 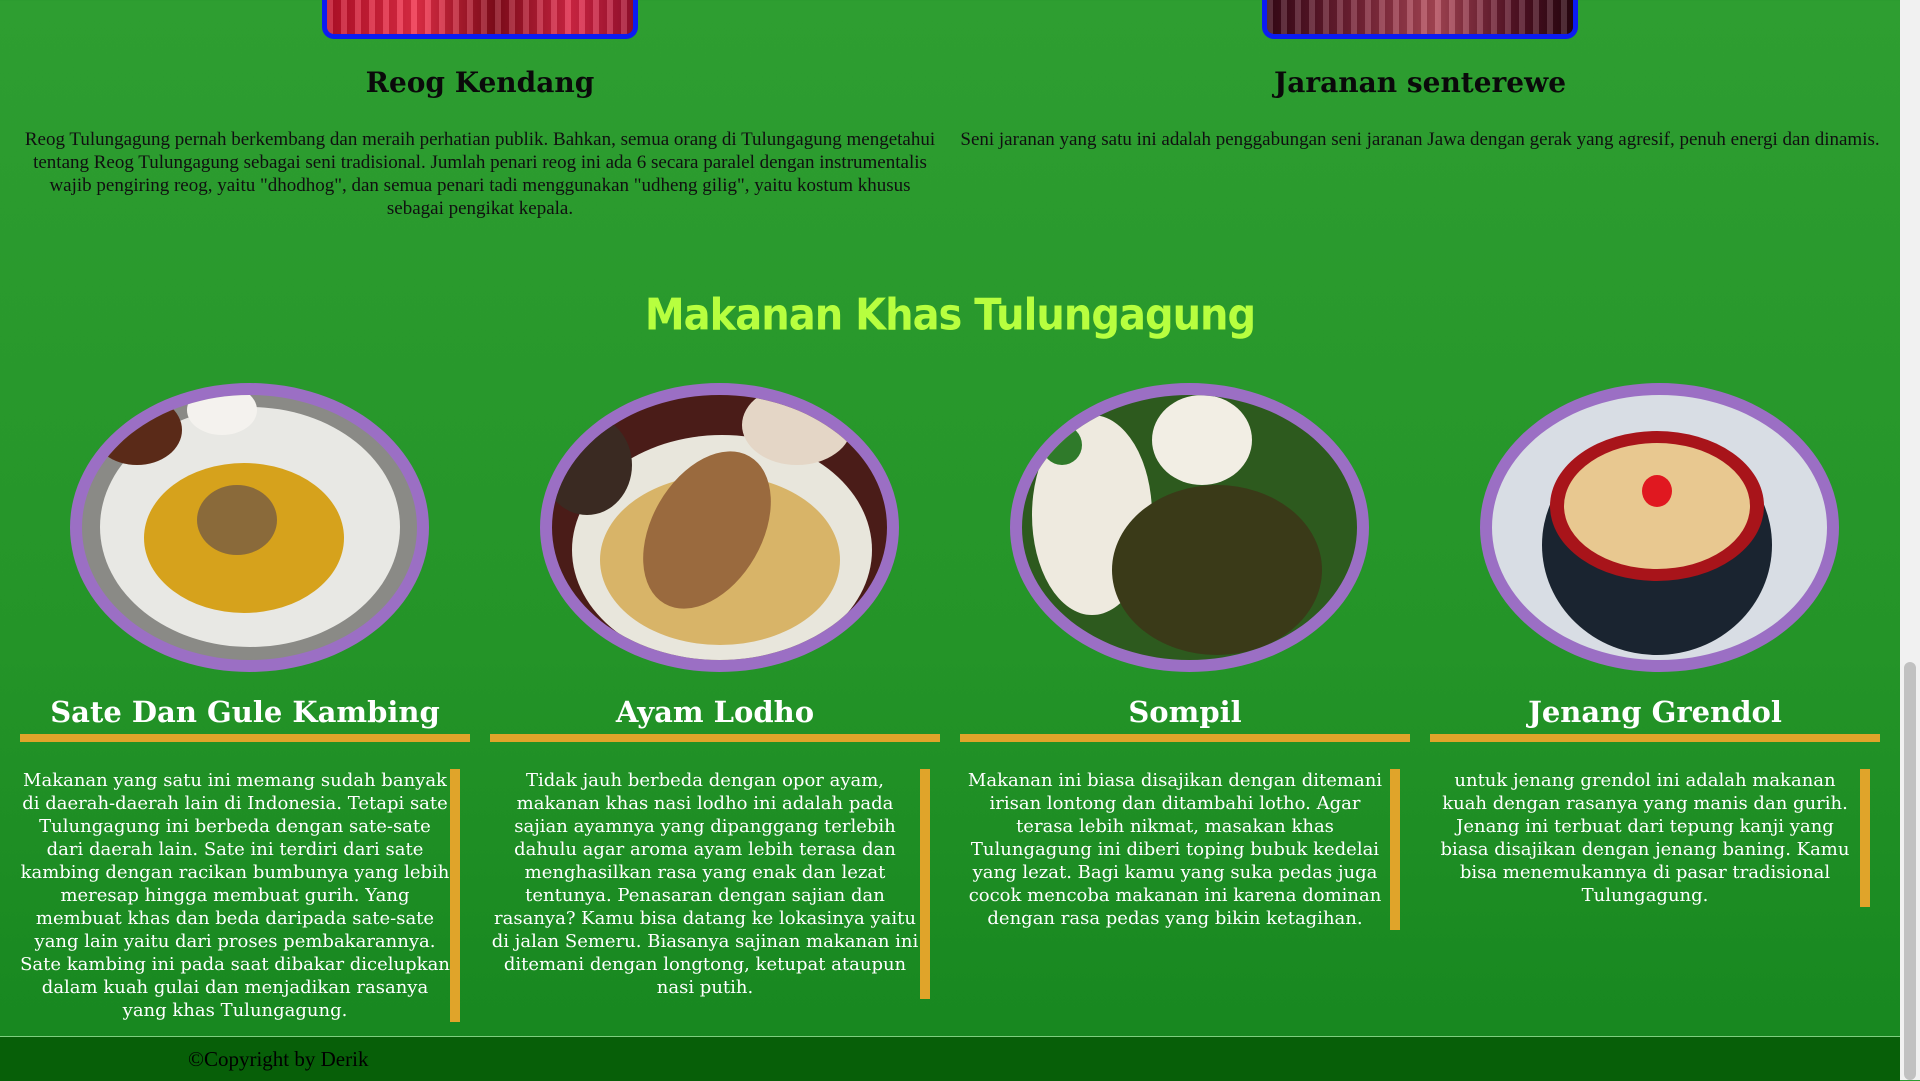 I want to click on copyright-text: ©Copyright by Derik, so click(x=278, y=1059).